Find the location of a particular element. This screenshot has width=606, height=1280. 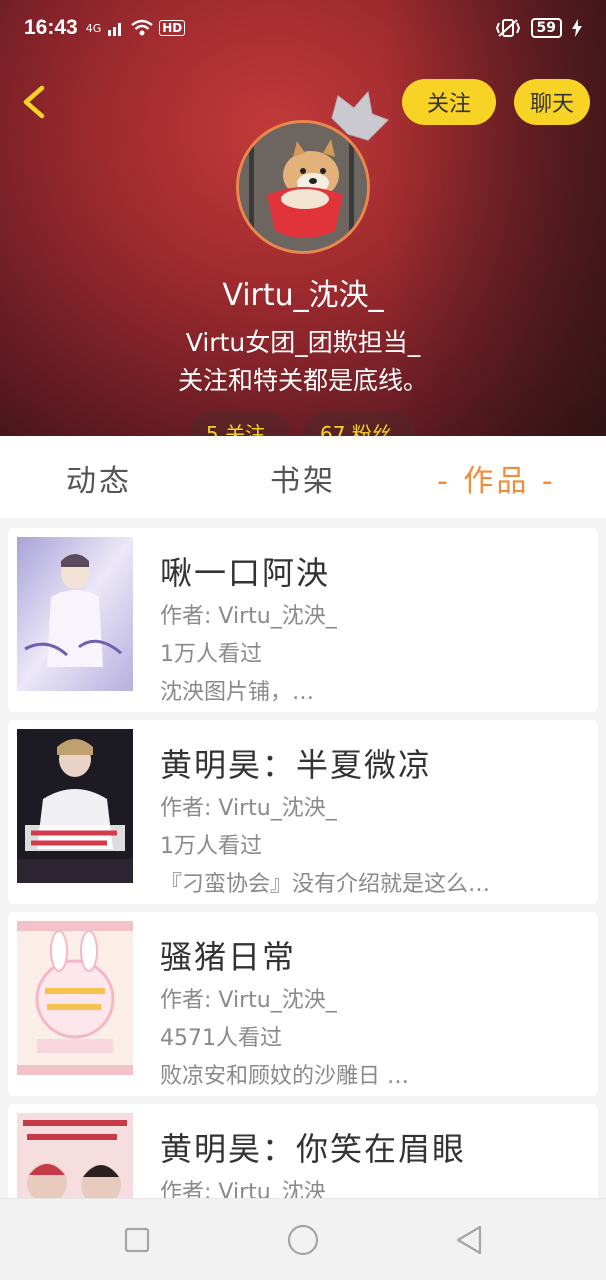

work-card: 黄明昊：你笑在眉眼 作者: Virtu_沈泱_ is located at coordinates (303, 1151).